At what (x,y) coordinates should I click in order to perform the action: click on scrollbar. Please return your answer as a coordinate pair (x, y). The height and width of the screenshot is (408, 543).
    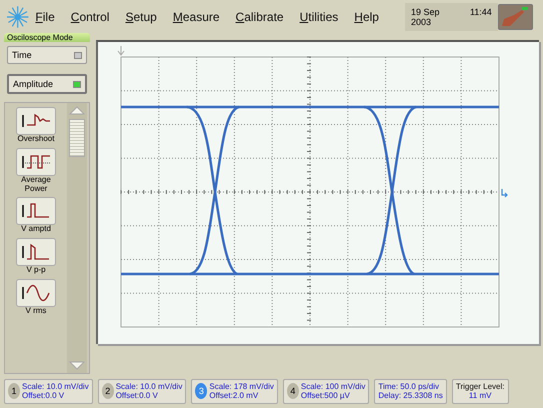
    Looking at the image, I should click on (77, 238).